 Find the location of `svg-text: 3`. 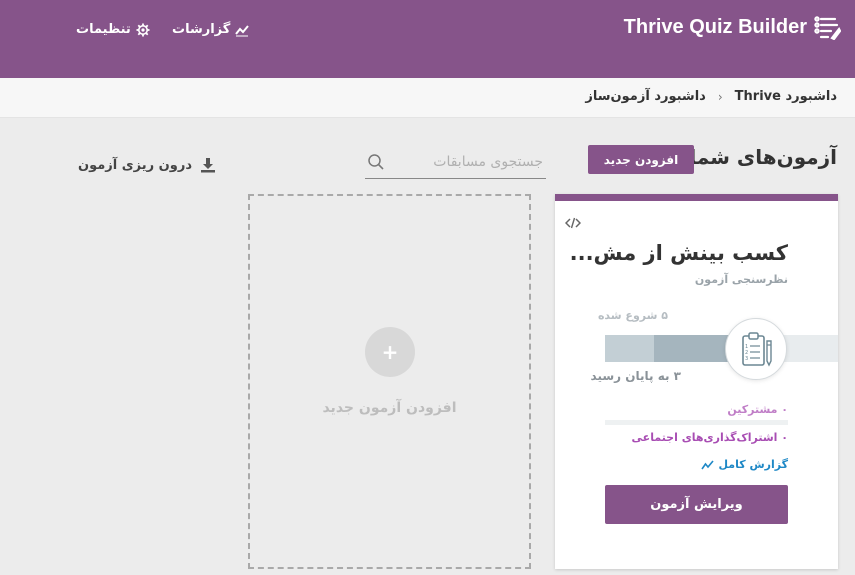

svg-text: 3 is located at coordinates (746, 359).